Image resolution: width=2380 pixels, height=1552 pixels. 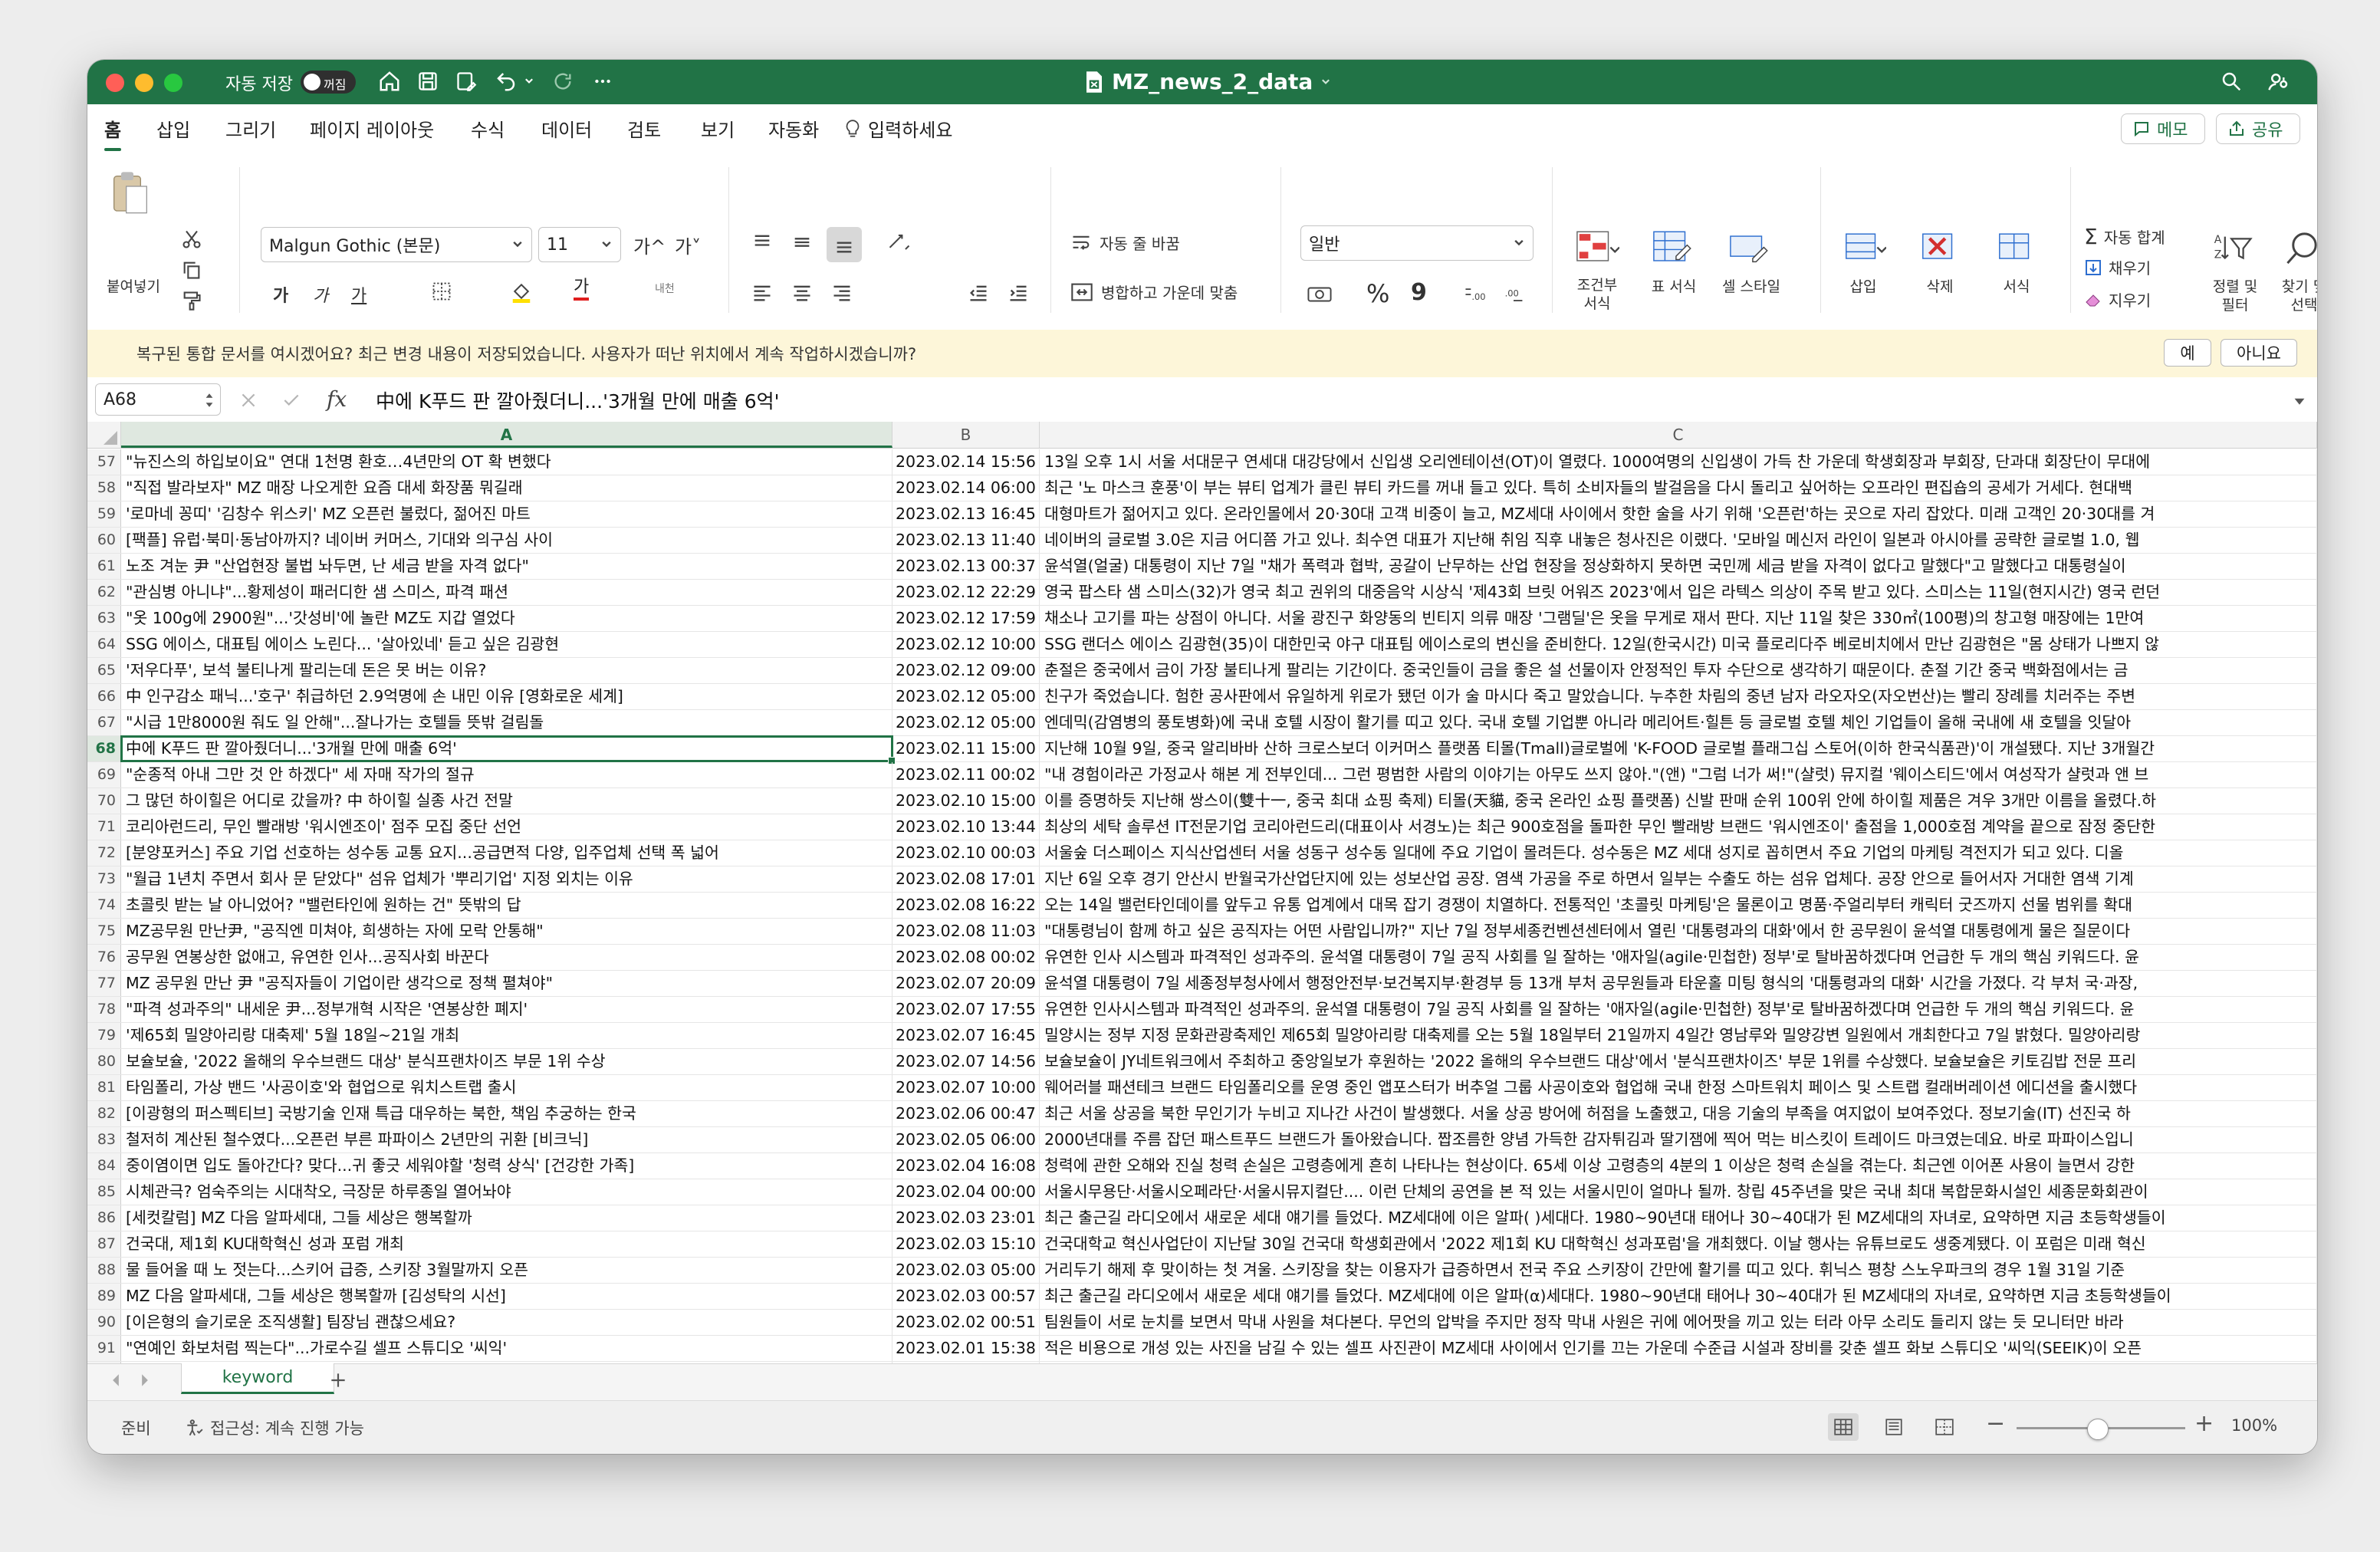 What do you see at coordinates (104, 722) in the screenshot?
I see `row-header: 67` at bounding box center [104, 722].